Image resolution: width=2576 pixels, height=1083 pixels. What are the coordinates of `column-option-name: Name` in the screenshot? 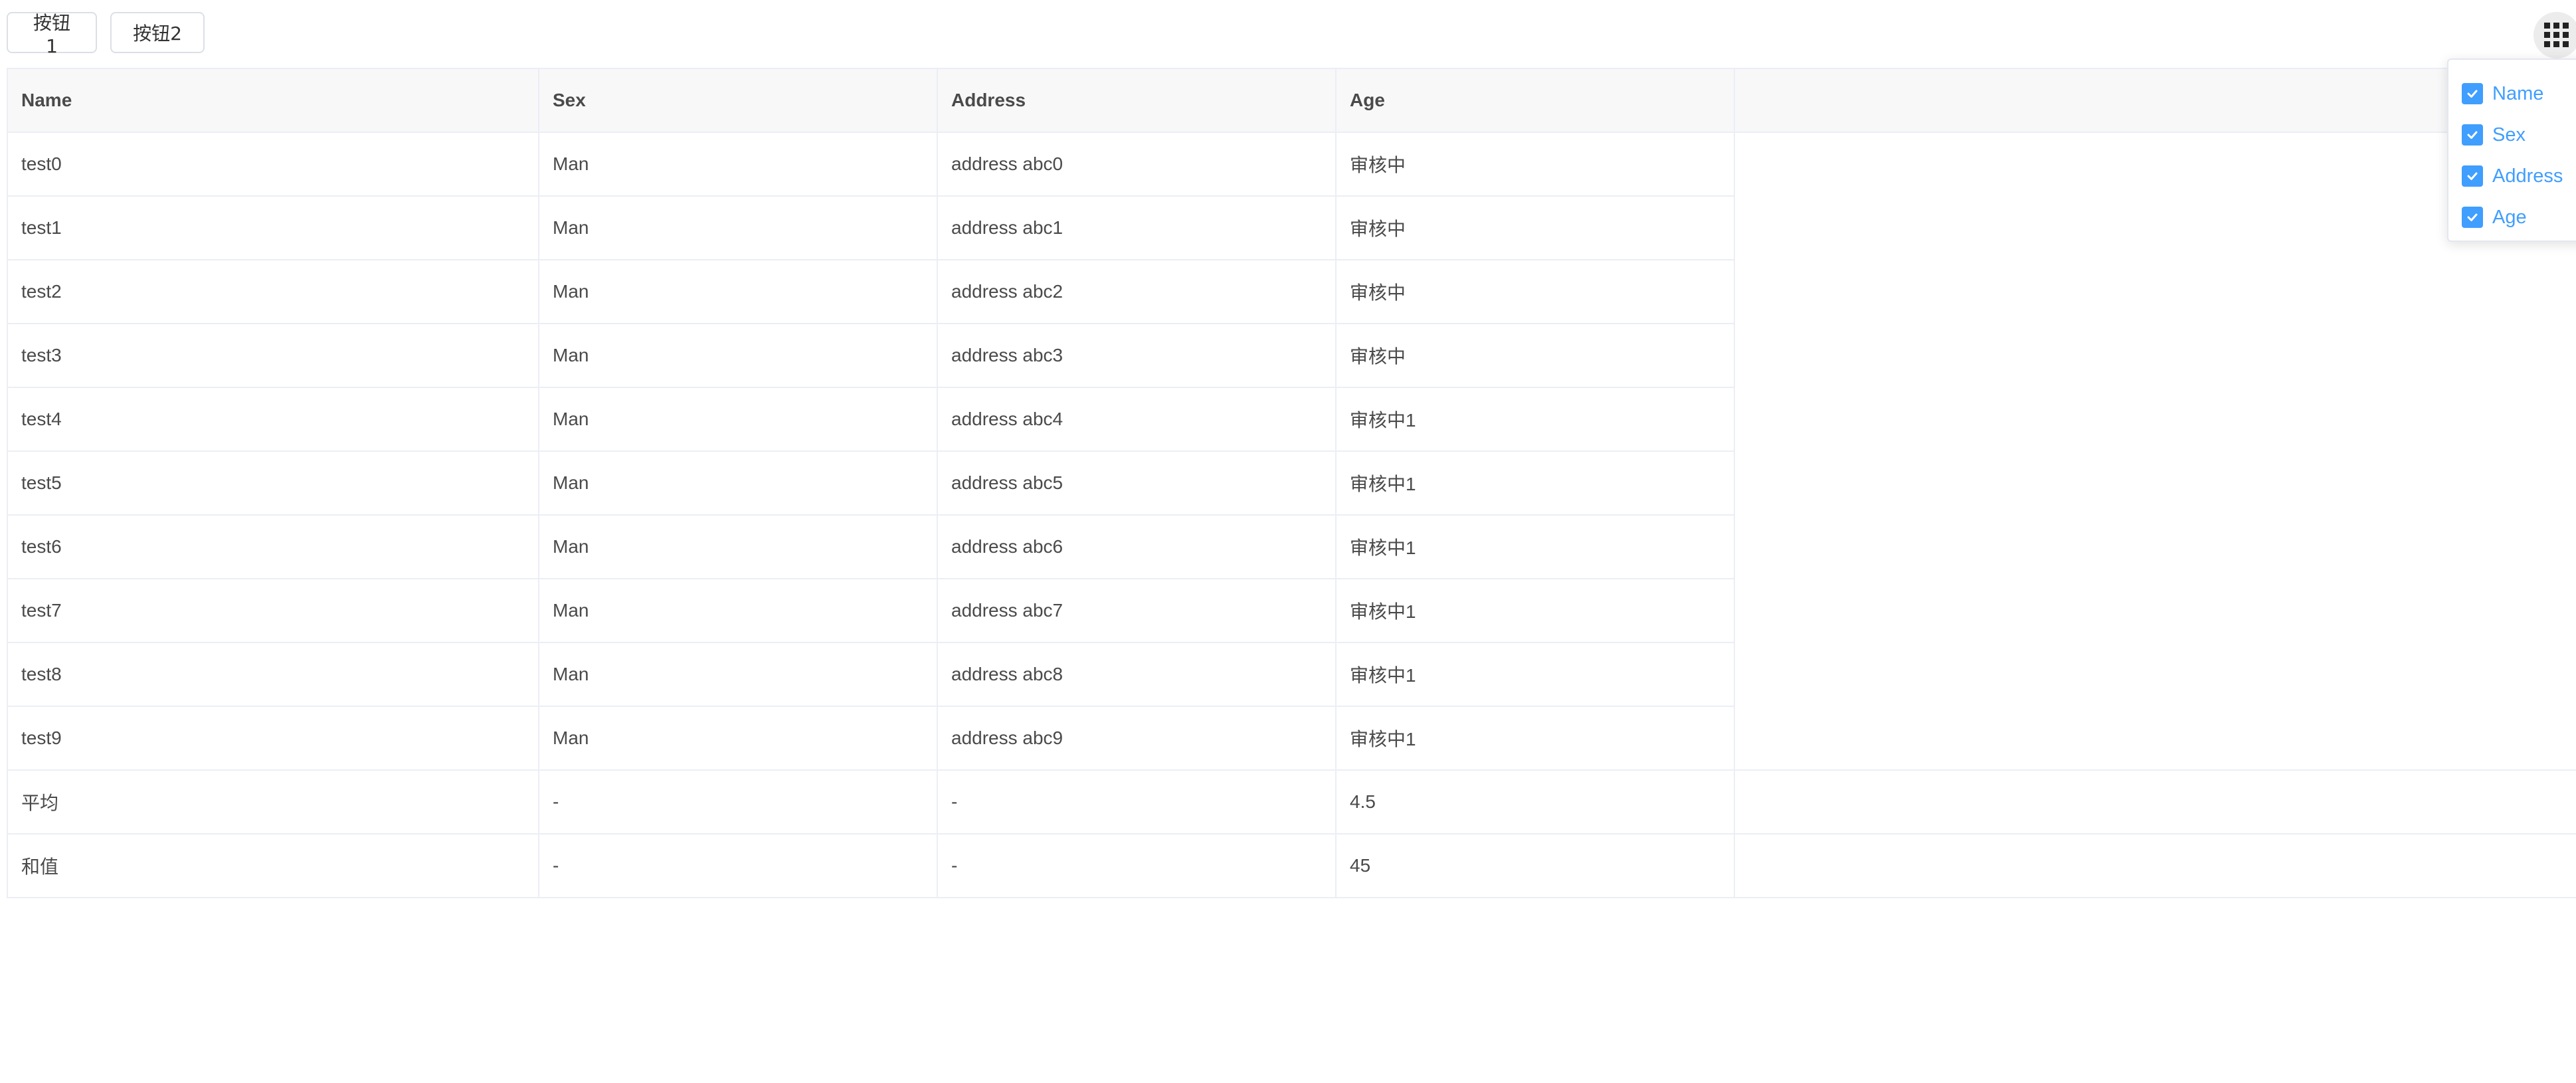 It's located at (2512, 94).